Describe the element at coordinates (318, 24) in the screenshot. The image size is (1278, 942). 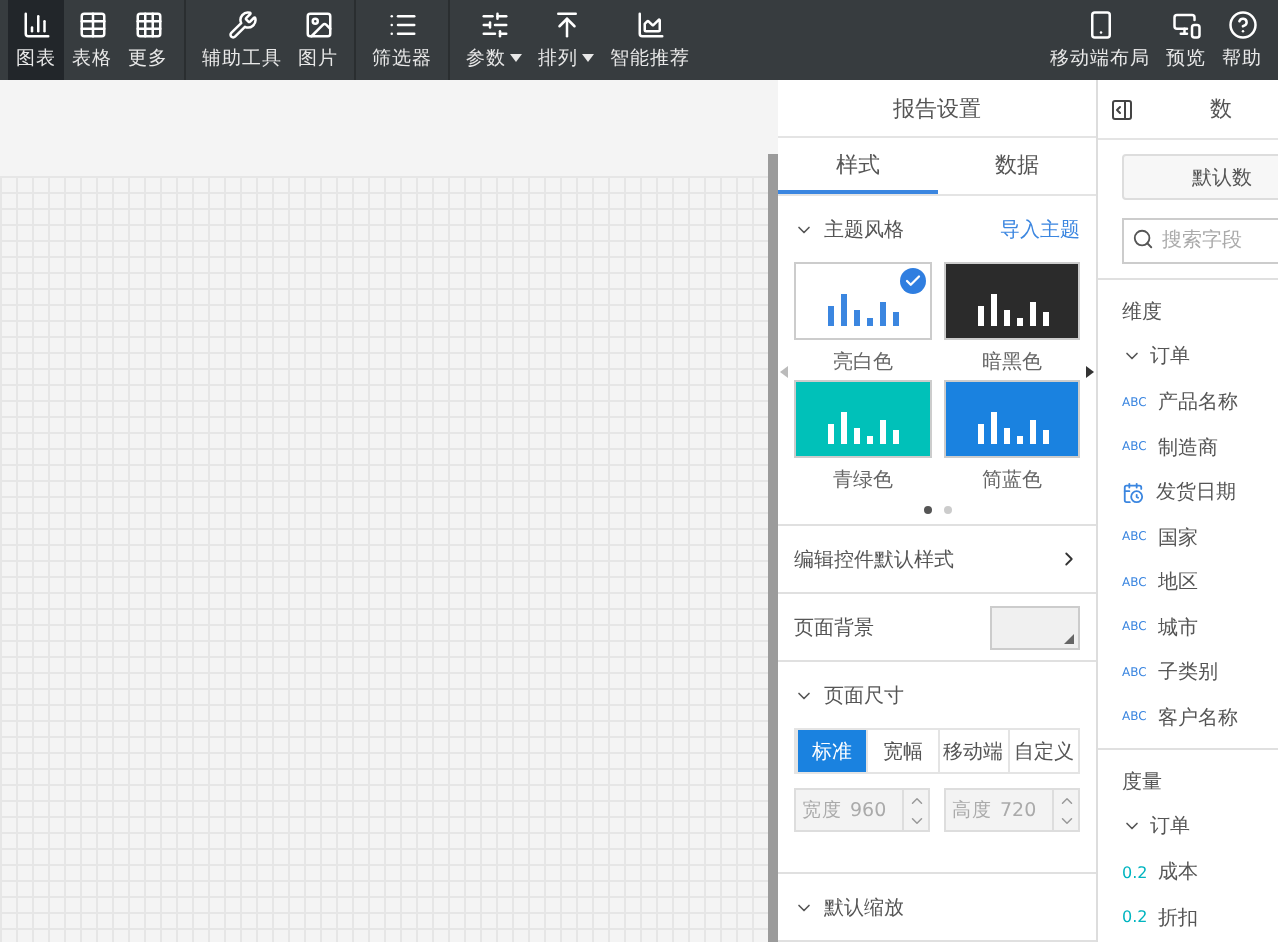
I see `image-icon` at that location.